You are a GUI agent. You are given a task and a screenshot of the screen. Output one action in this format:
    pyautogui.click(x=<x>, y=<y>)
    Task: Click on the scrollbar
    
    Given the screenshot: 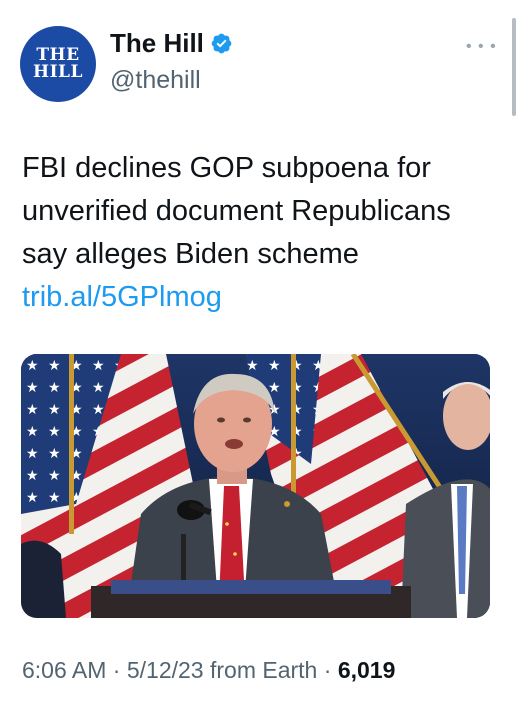 What is the action you would take?
    pyautogui.click(x=514, y=67)
    